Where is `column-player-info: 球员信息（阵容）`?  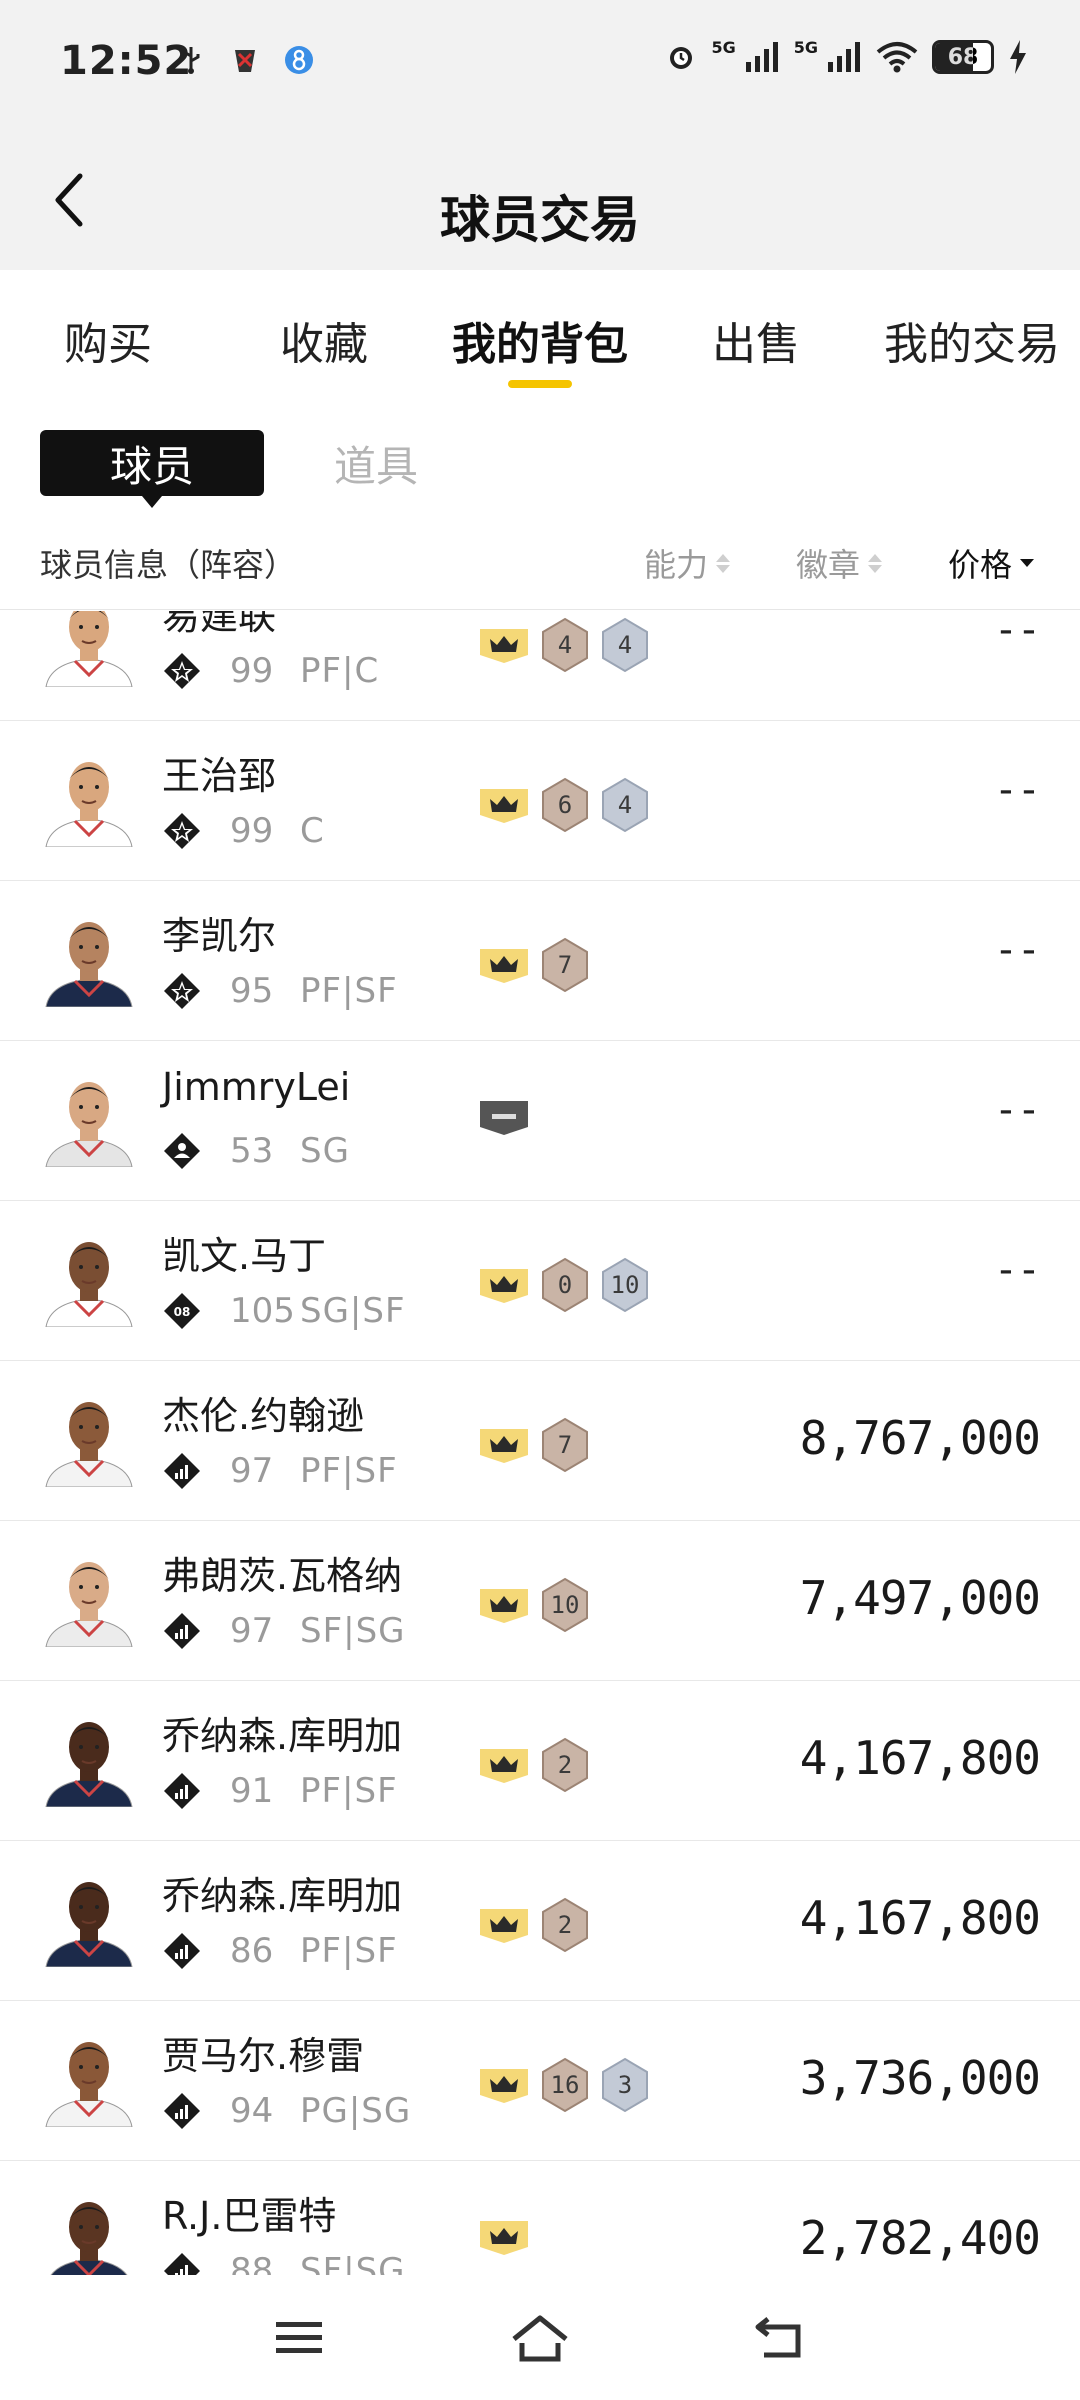 column-player-info: 球员信息（阵容） is located at coordinates (168, 565).